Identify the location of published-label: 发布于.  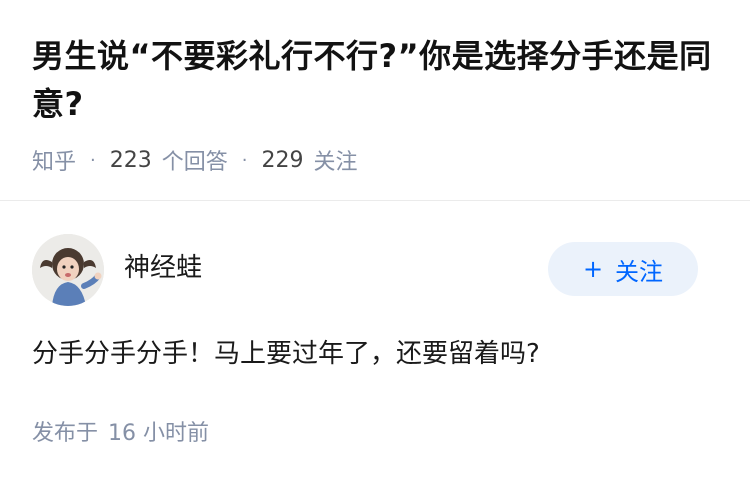
(65, 433).